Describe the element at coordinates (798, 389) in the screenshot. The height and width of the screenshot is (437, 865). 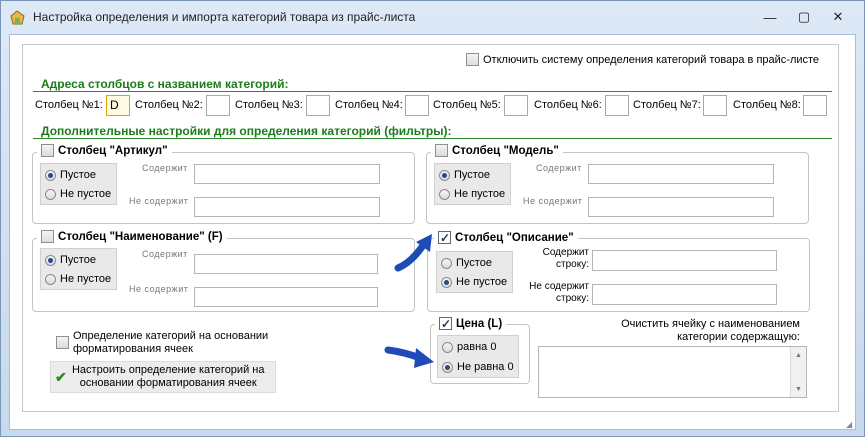
I see `scroll-down-icon: ▼` at that location.